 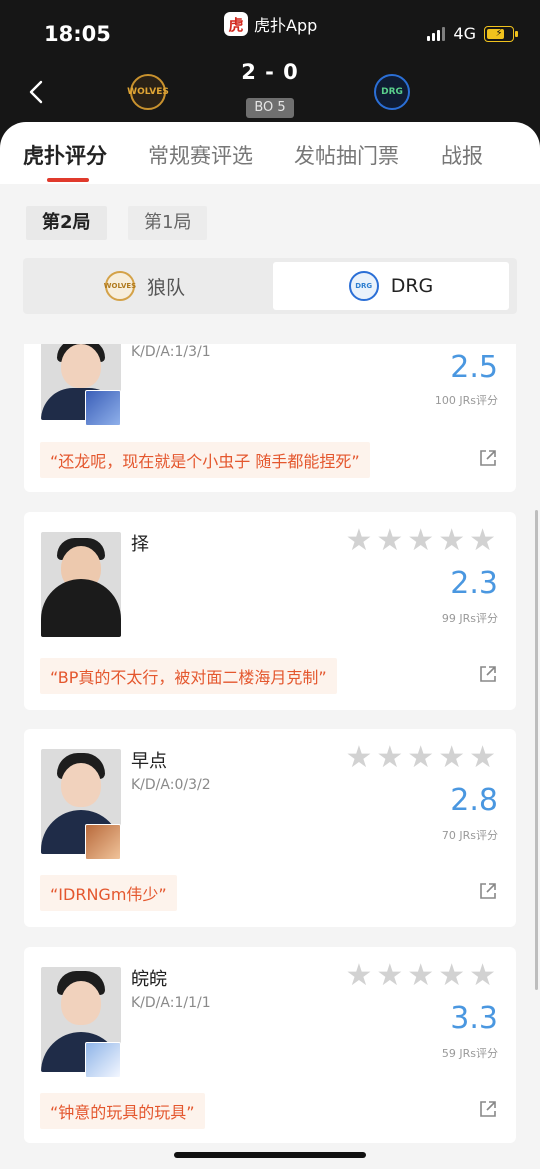 What do you see at coordinates (286, 25) in the screenshot?
I see `app-name: 虎扑App` at bounding box center [286, 25].